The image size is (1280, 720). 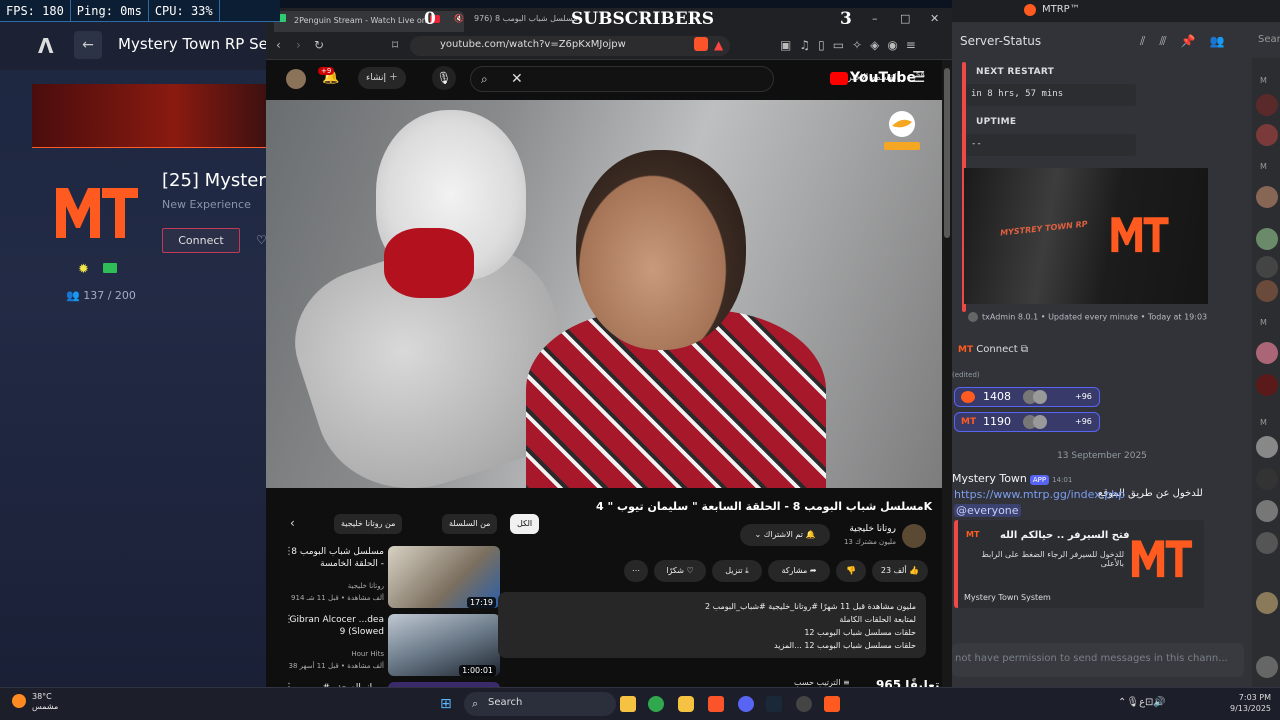 I want to click on discord-connect-button: MT Connect ⧉, so click(x=999, y=353).